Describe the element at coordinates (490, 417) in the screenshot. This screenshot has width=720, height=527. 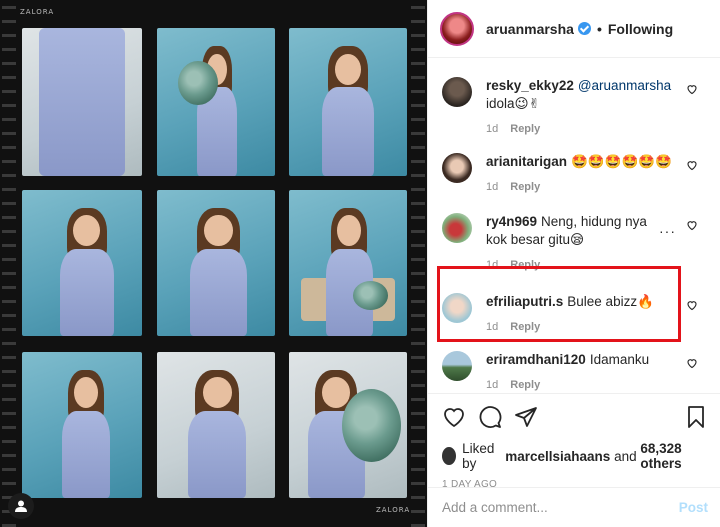
I see `comment-icon` at that location.